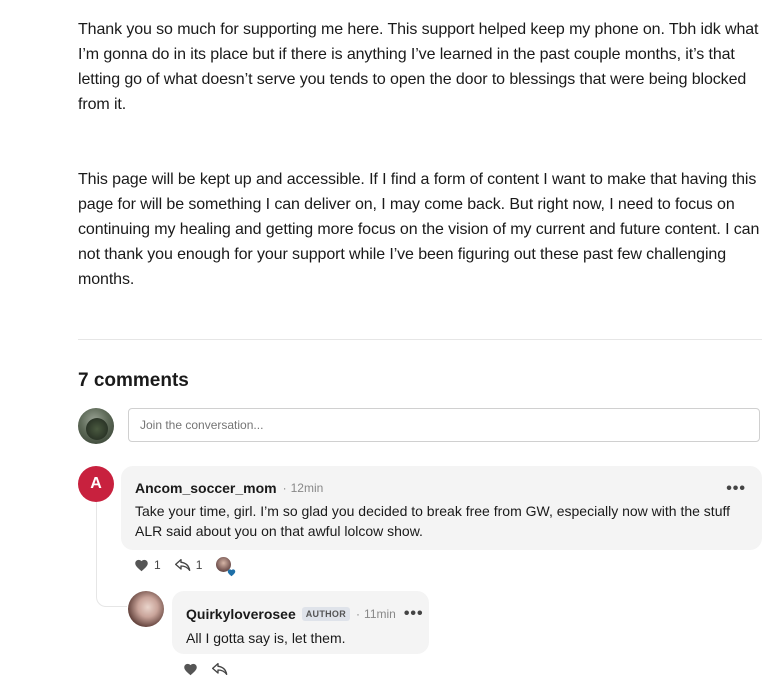  I want to click on current-user-avatar, so click(96, 426).